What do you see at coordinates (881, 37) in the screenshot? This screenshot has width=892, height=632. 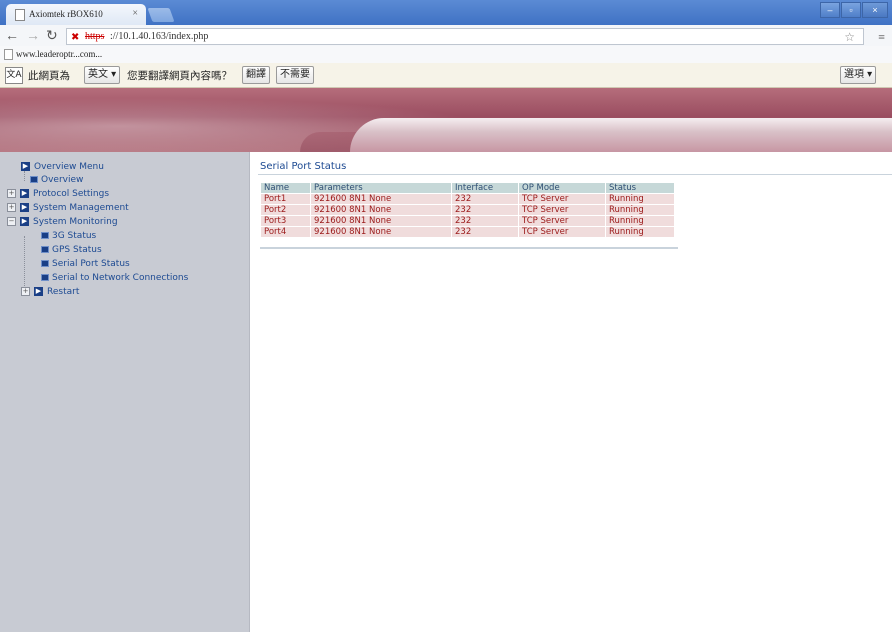 I see `menu-icon: ≡` at bounding box center [881, 37].